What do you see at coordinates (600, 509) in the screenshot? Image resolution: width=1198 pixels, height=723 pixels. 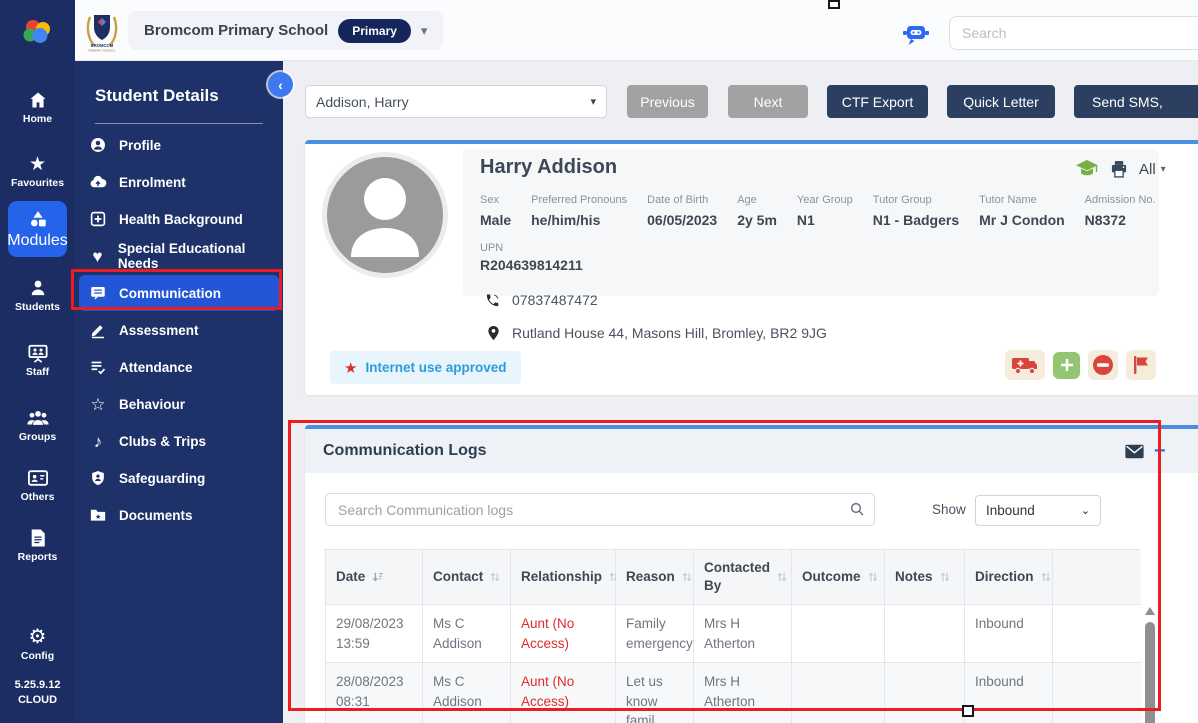 I see `communication-search-input` at bounding box center [600, 509].